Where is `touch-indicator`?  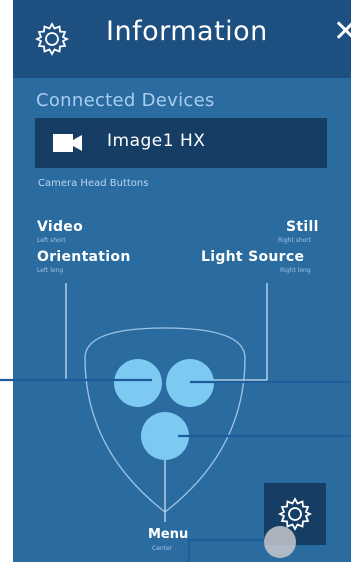
touch-indicator is located at coordinates (280, 542).